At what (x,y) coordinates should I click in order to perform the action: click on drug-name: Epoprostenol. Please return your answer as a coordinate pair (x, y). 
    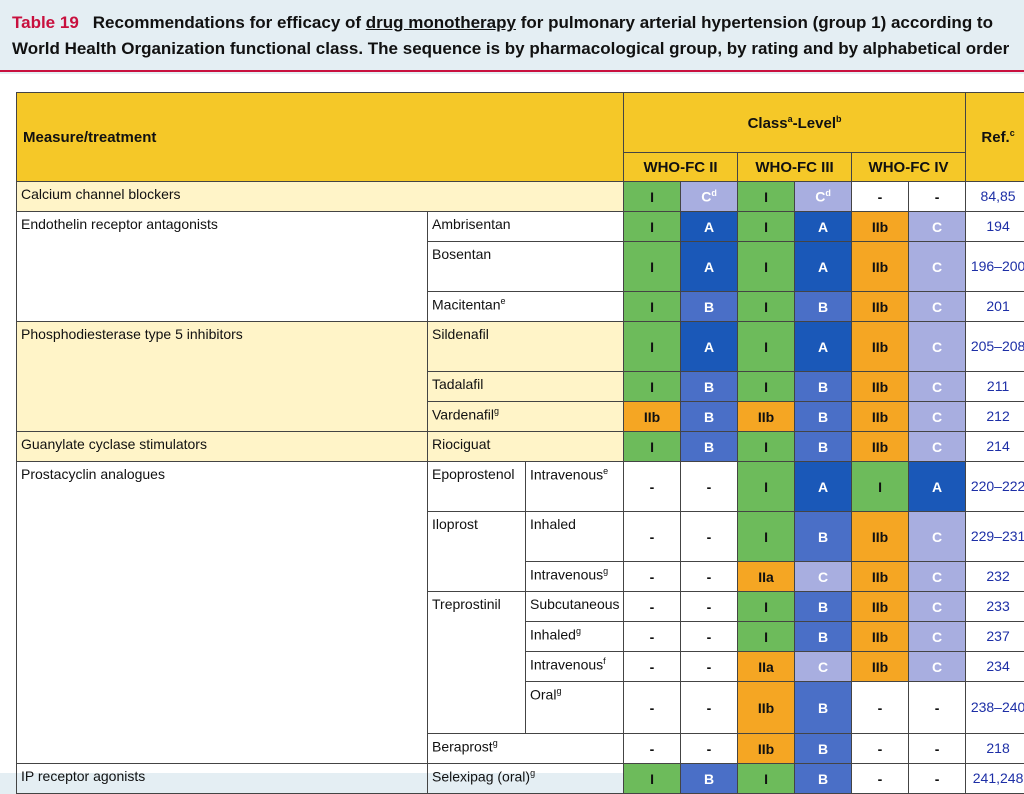
    Looking at the image, I should click on (477, 487).